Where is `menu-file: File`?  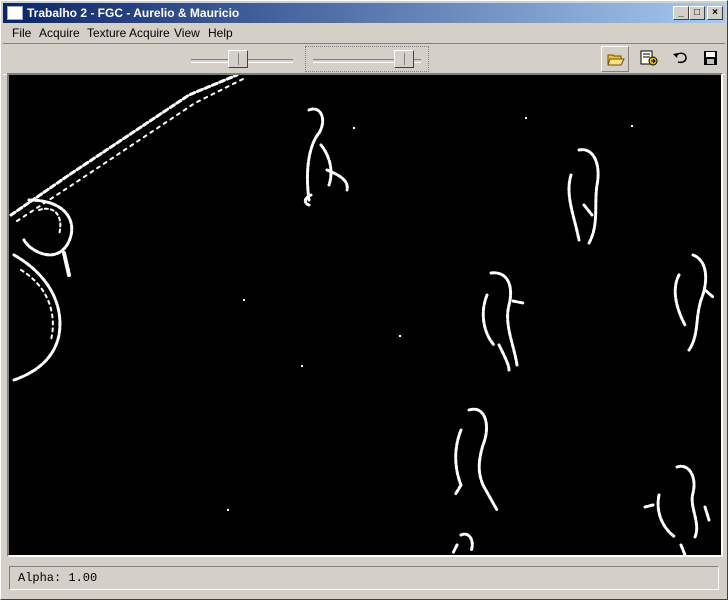 menu-file: File is located at coordinates (21, 33).